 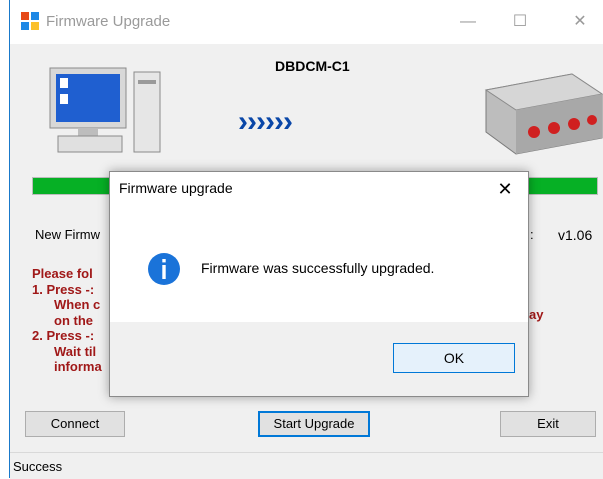 I want to click on ok-button: OK, so click(x=454, y=358).